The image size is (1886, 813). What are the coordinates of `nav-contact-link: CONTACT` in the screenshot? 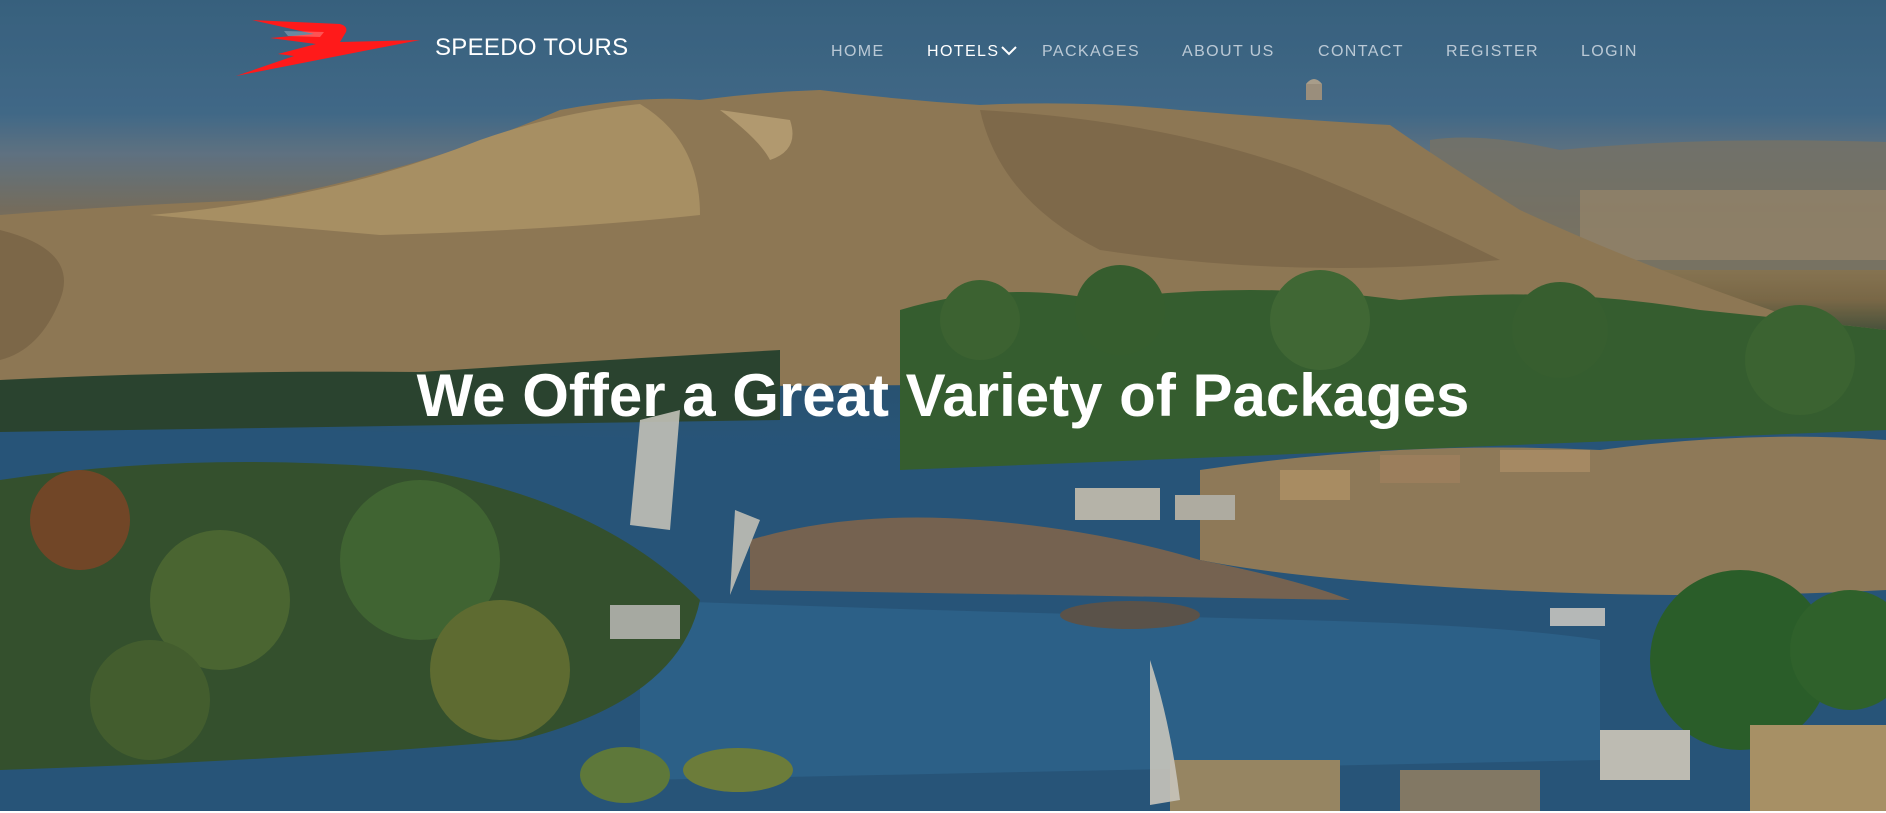 It's located at (1361, 52).